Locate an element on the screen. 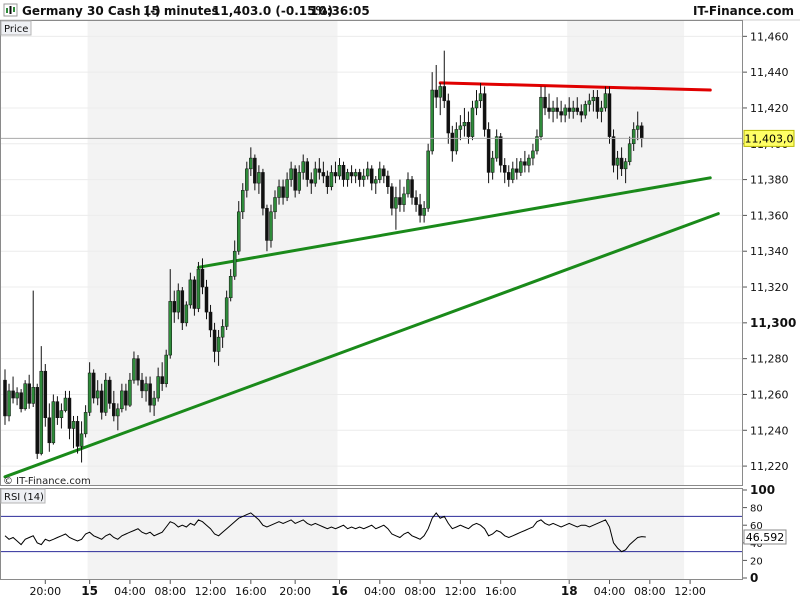 Image resolution: width=800 pixels, height=604 pixels. watermark: © IT-Finance.com is located at coordinates (47, 481).